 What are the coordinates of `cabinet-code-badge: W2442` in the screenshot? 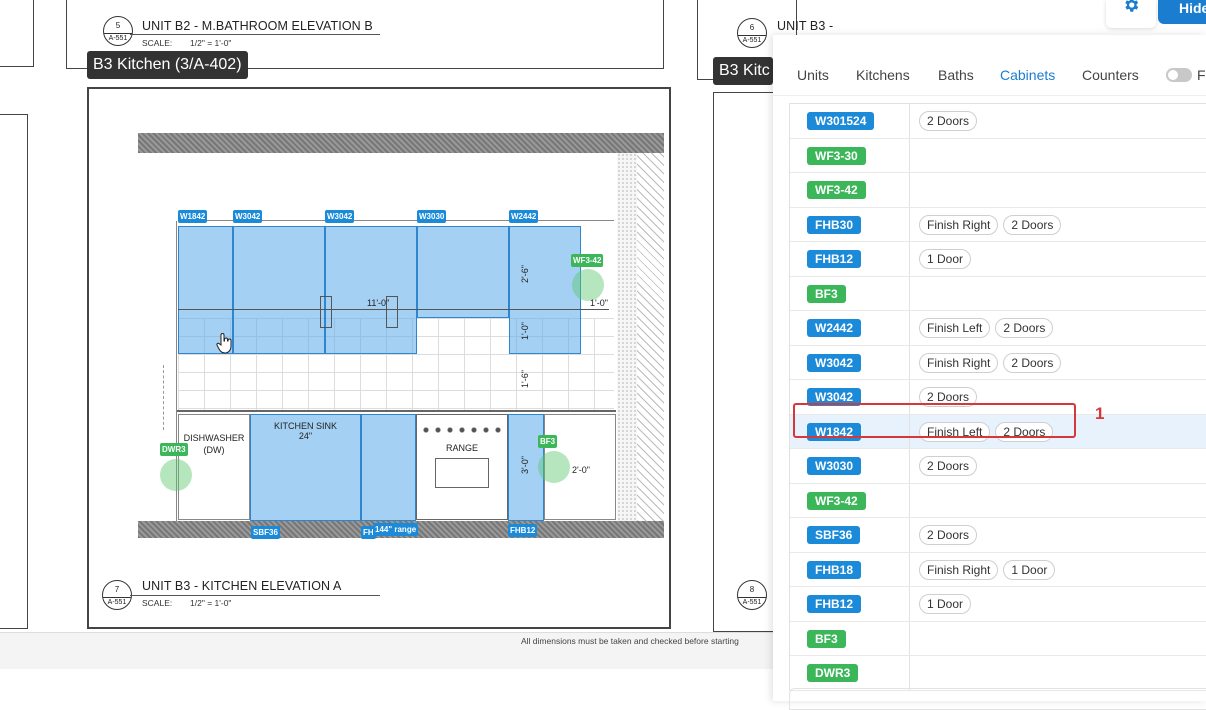 It's located at (834, 328).